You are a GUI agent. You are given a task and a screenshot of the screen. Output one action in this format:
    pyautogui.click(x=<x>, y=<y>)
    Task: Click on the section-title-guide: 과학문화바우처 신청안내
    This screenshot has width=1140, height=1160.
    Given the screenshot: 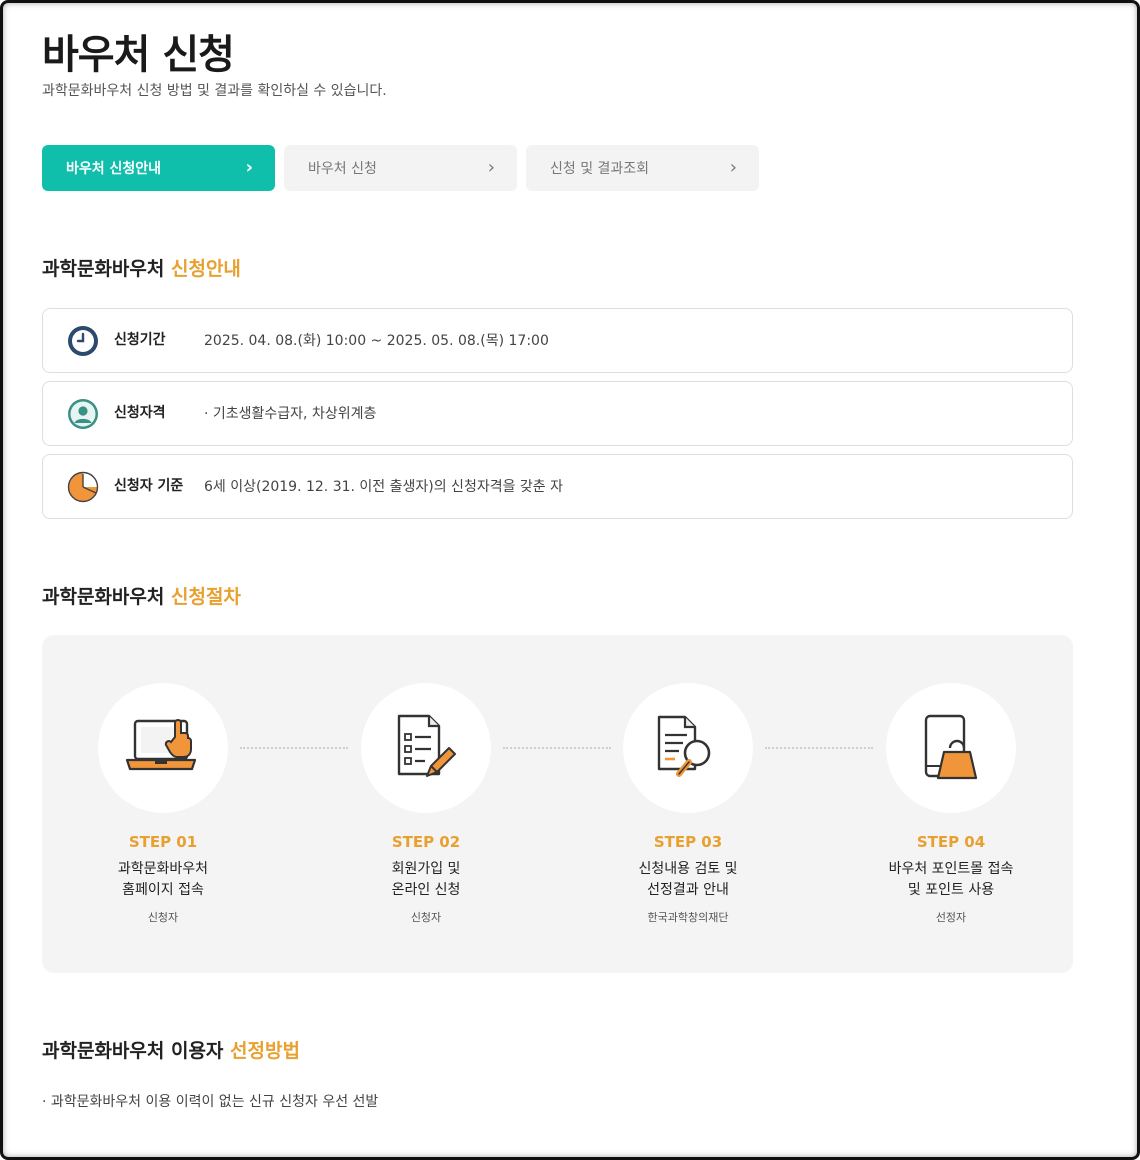 What is the action you would take?
    pyautogui.click(x=141, y=267)
    